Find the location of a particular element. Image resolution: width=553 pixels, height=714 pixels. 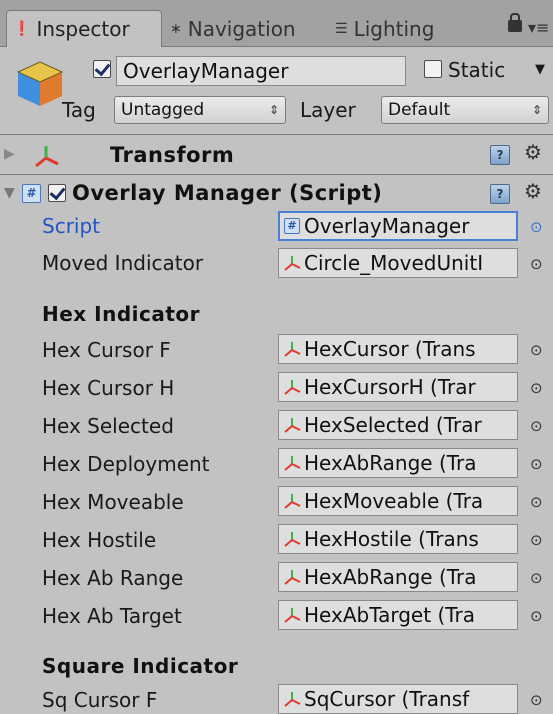

hex-ab-range-field: HexAbRange (Tra is located at coordinates (398, 577).